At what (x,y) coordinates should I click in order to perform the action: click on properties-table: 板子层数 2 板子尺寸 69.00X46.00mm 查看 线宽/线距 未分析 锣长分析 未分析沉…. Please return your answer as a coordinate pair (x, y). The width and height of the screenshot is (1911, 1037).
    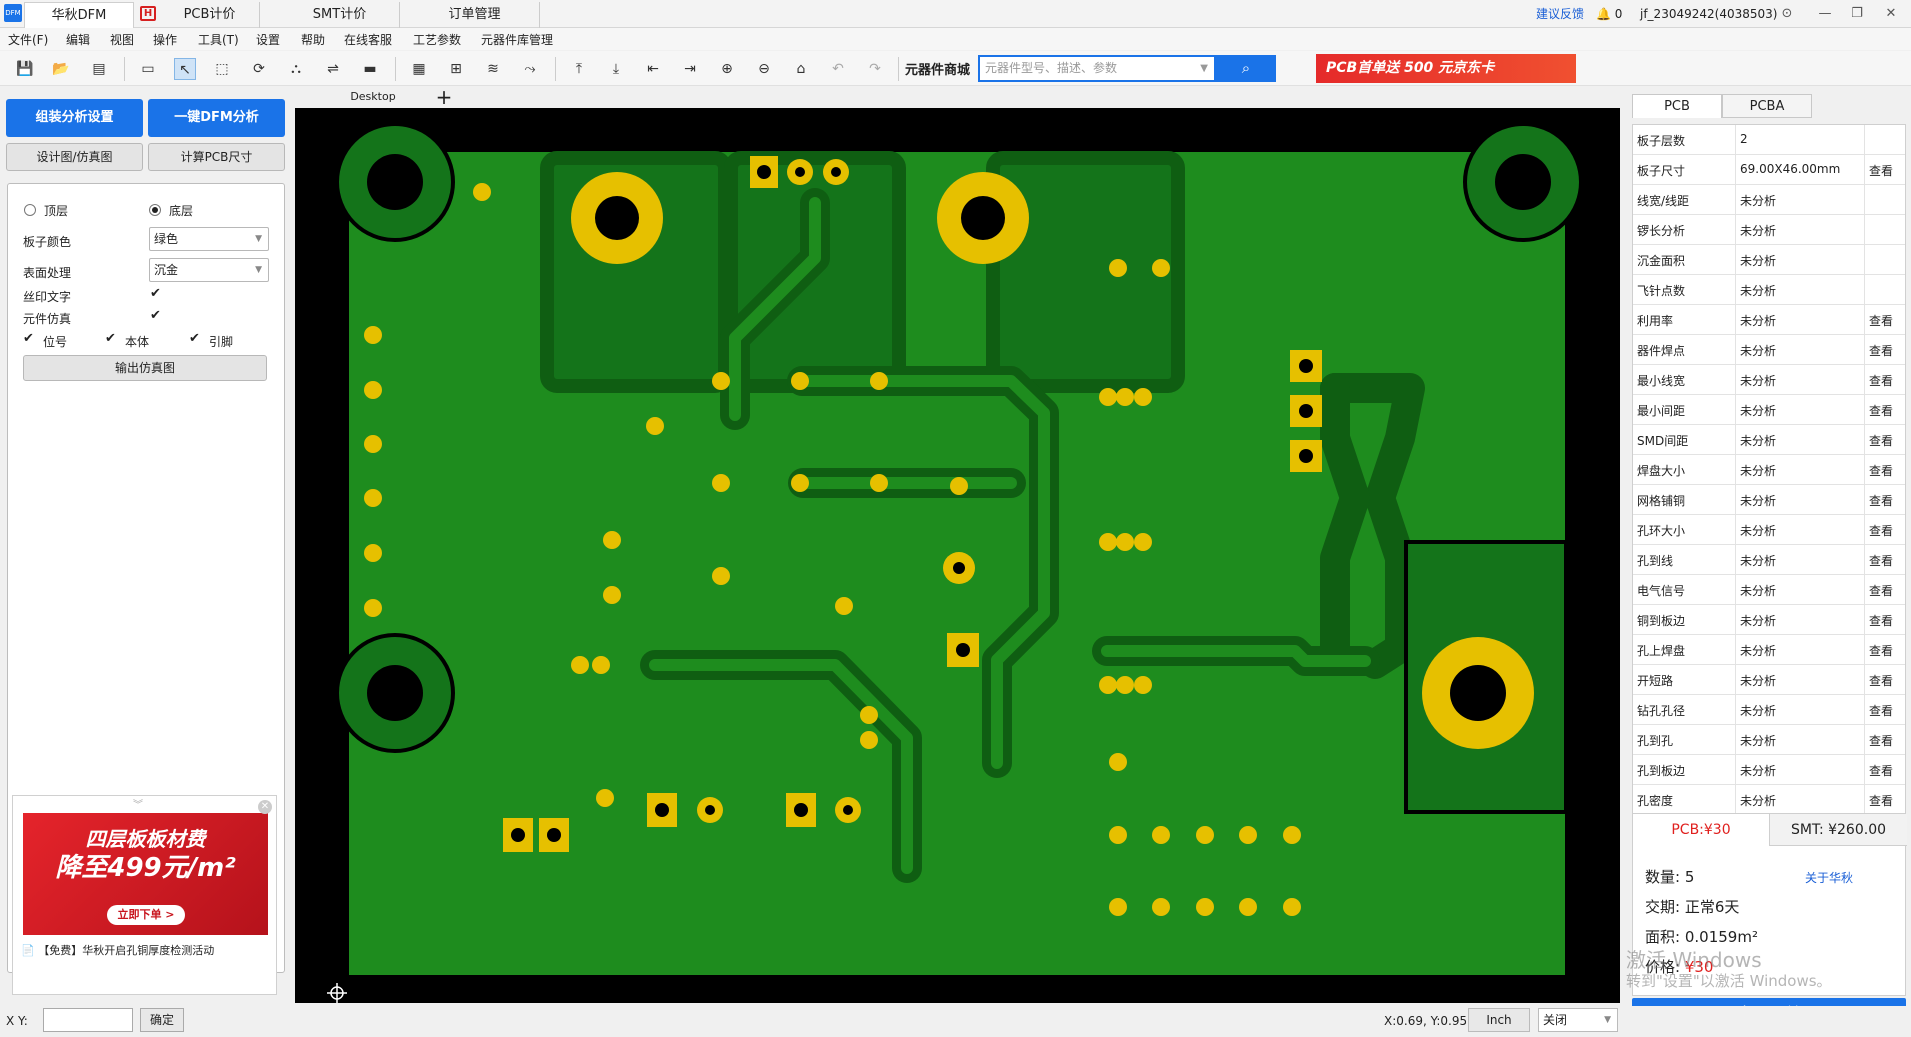
    Looking at the image, I should click on (1769, 512).